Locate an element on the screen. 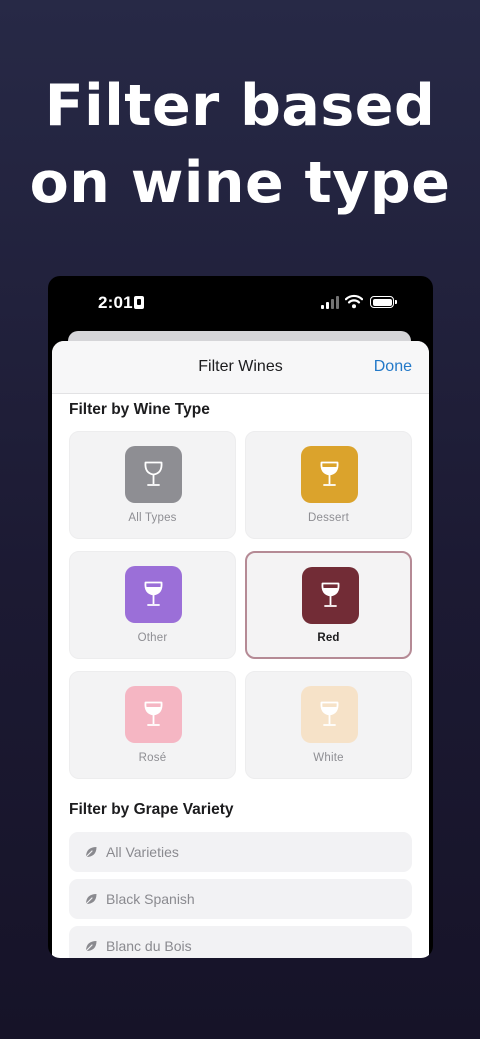 Image resolution: width=480 pixels, height=1039 pixels. wine-type-option: Red is located at coordinates (328, 605).